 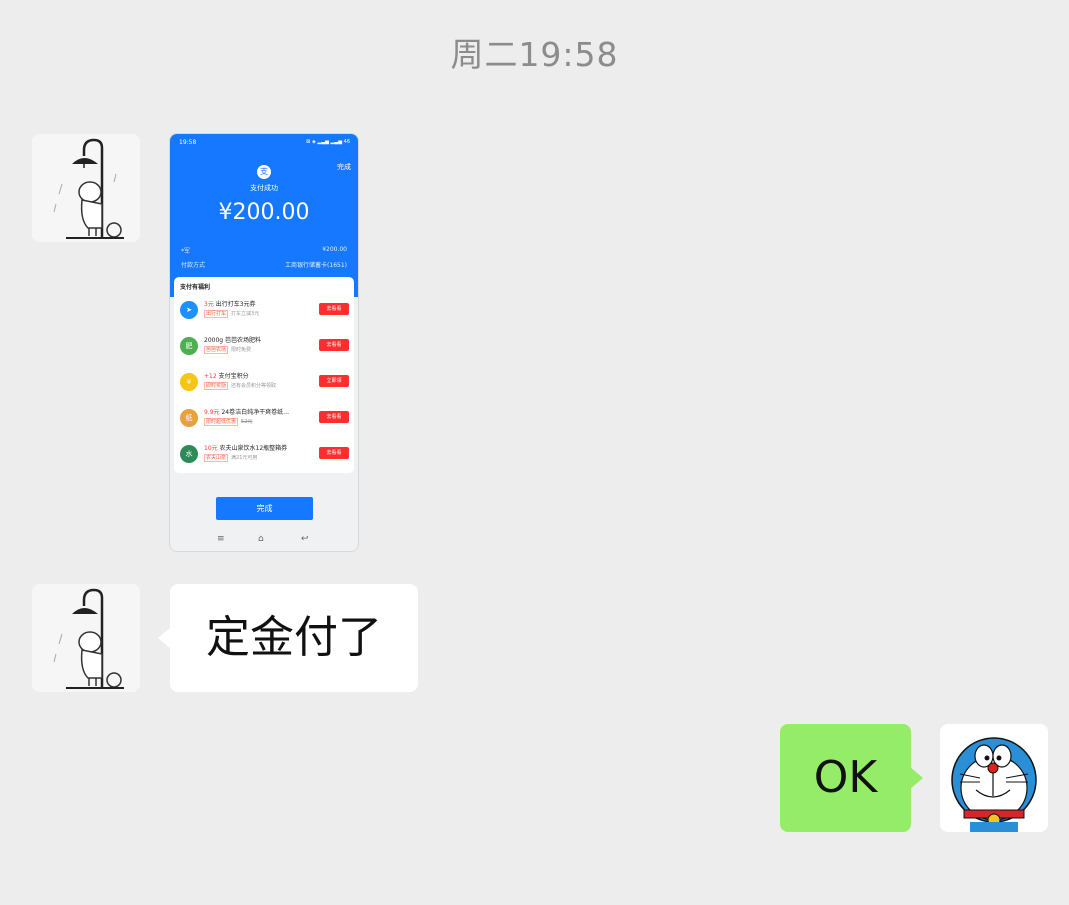 I want to click on benefit-highlight: 9.9元, so click(x=212, y=412).